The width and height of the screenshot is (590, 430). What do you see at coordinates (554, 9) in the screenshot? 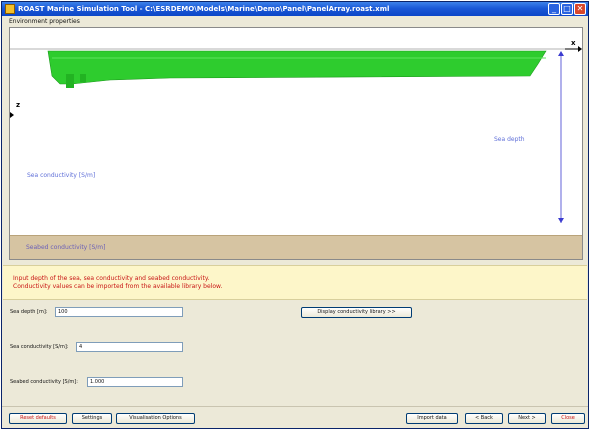
I see `minimize-button: _` at bounding box center [554, 9].